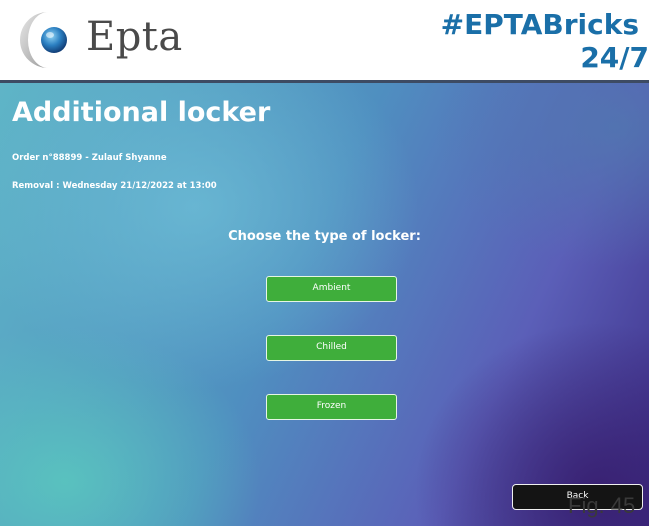  What do you see at coordinates (114, 186) in the screenshot?
I see `removal-info: Removal : Wednesday 21/12/2022 at 13:00` at bounding box center [114, 186].